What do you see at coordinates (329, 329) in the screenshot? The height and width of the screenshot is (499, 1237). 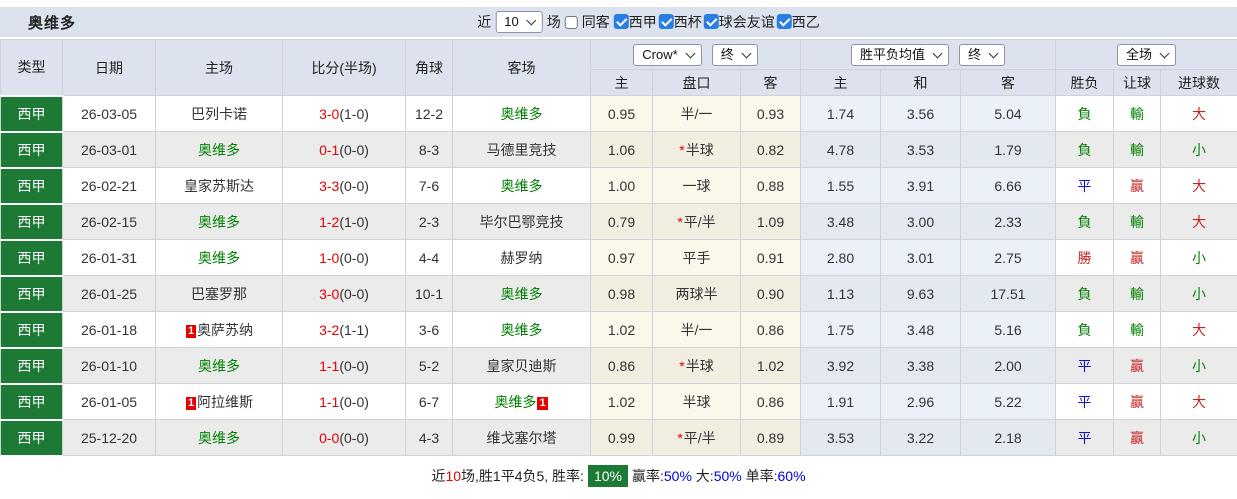 I see `score-full: 3-2` at bounding box center [329, 329].